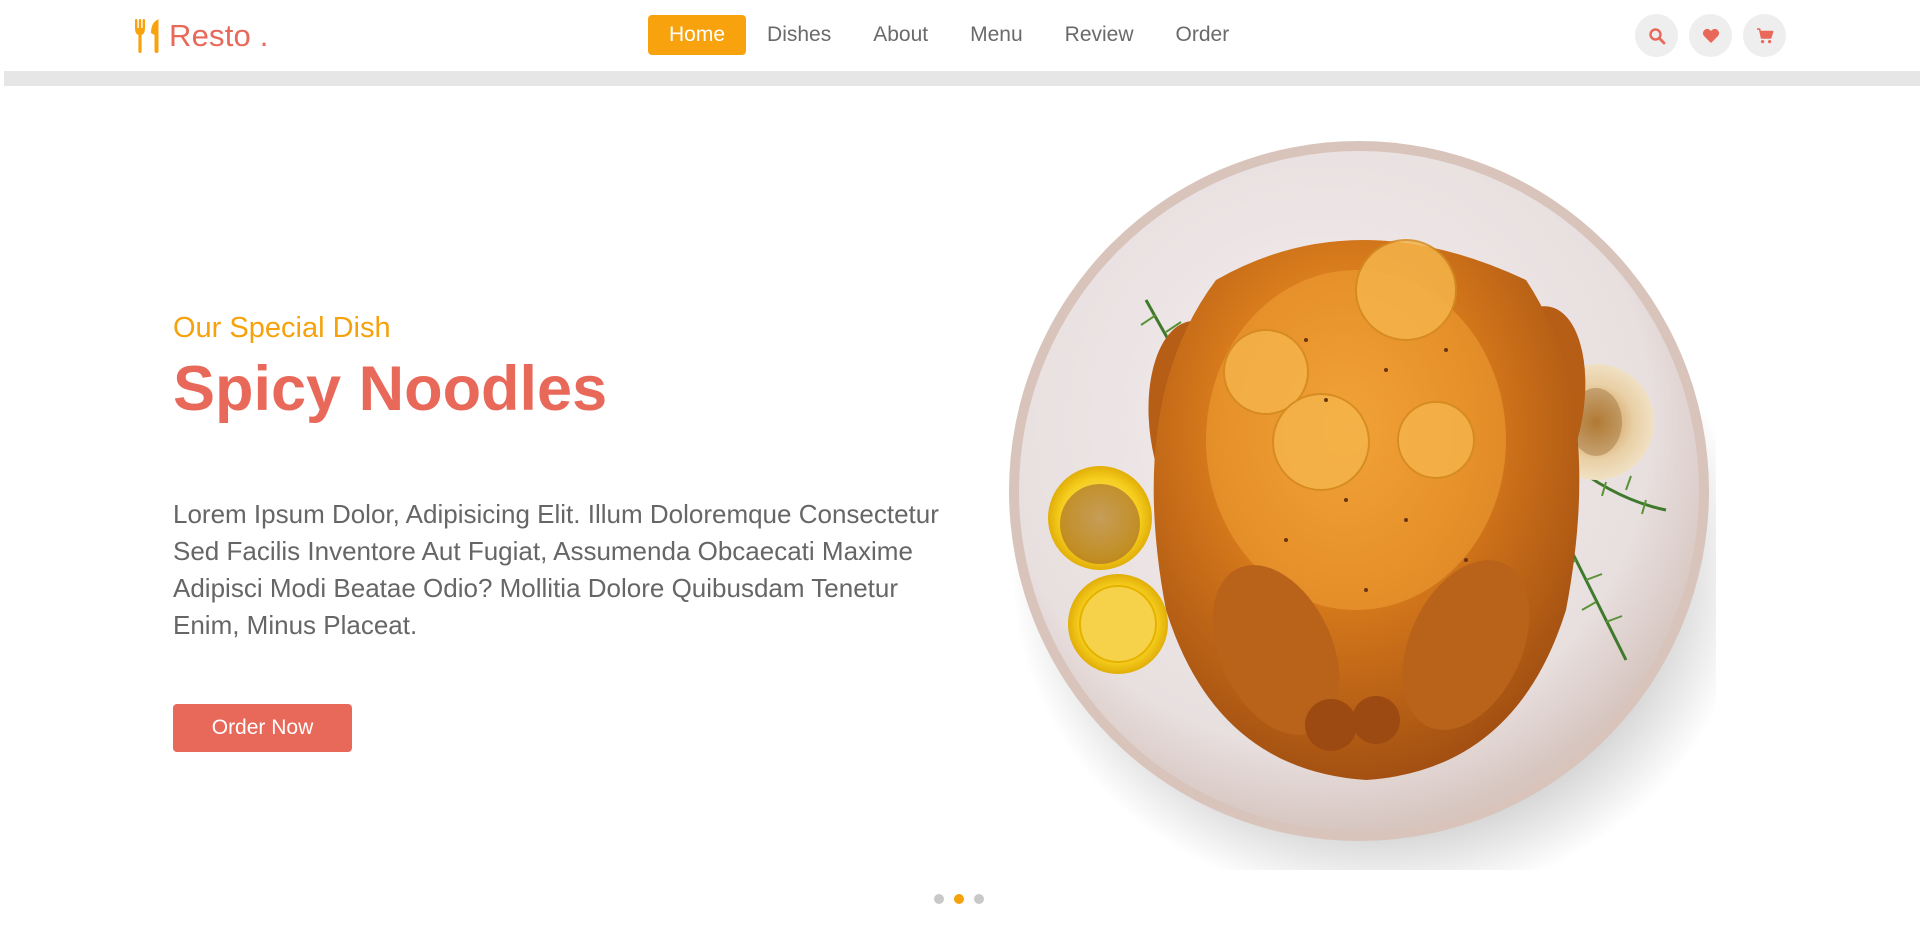 The width and height of the screenshot is (1920, 943). What do you see at coordinates (1203, 35) in the screenshot?
I see `nav-item-order: Order` at bounding box center [1203, 35].